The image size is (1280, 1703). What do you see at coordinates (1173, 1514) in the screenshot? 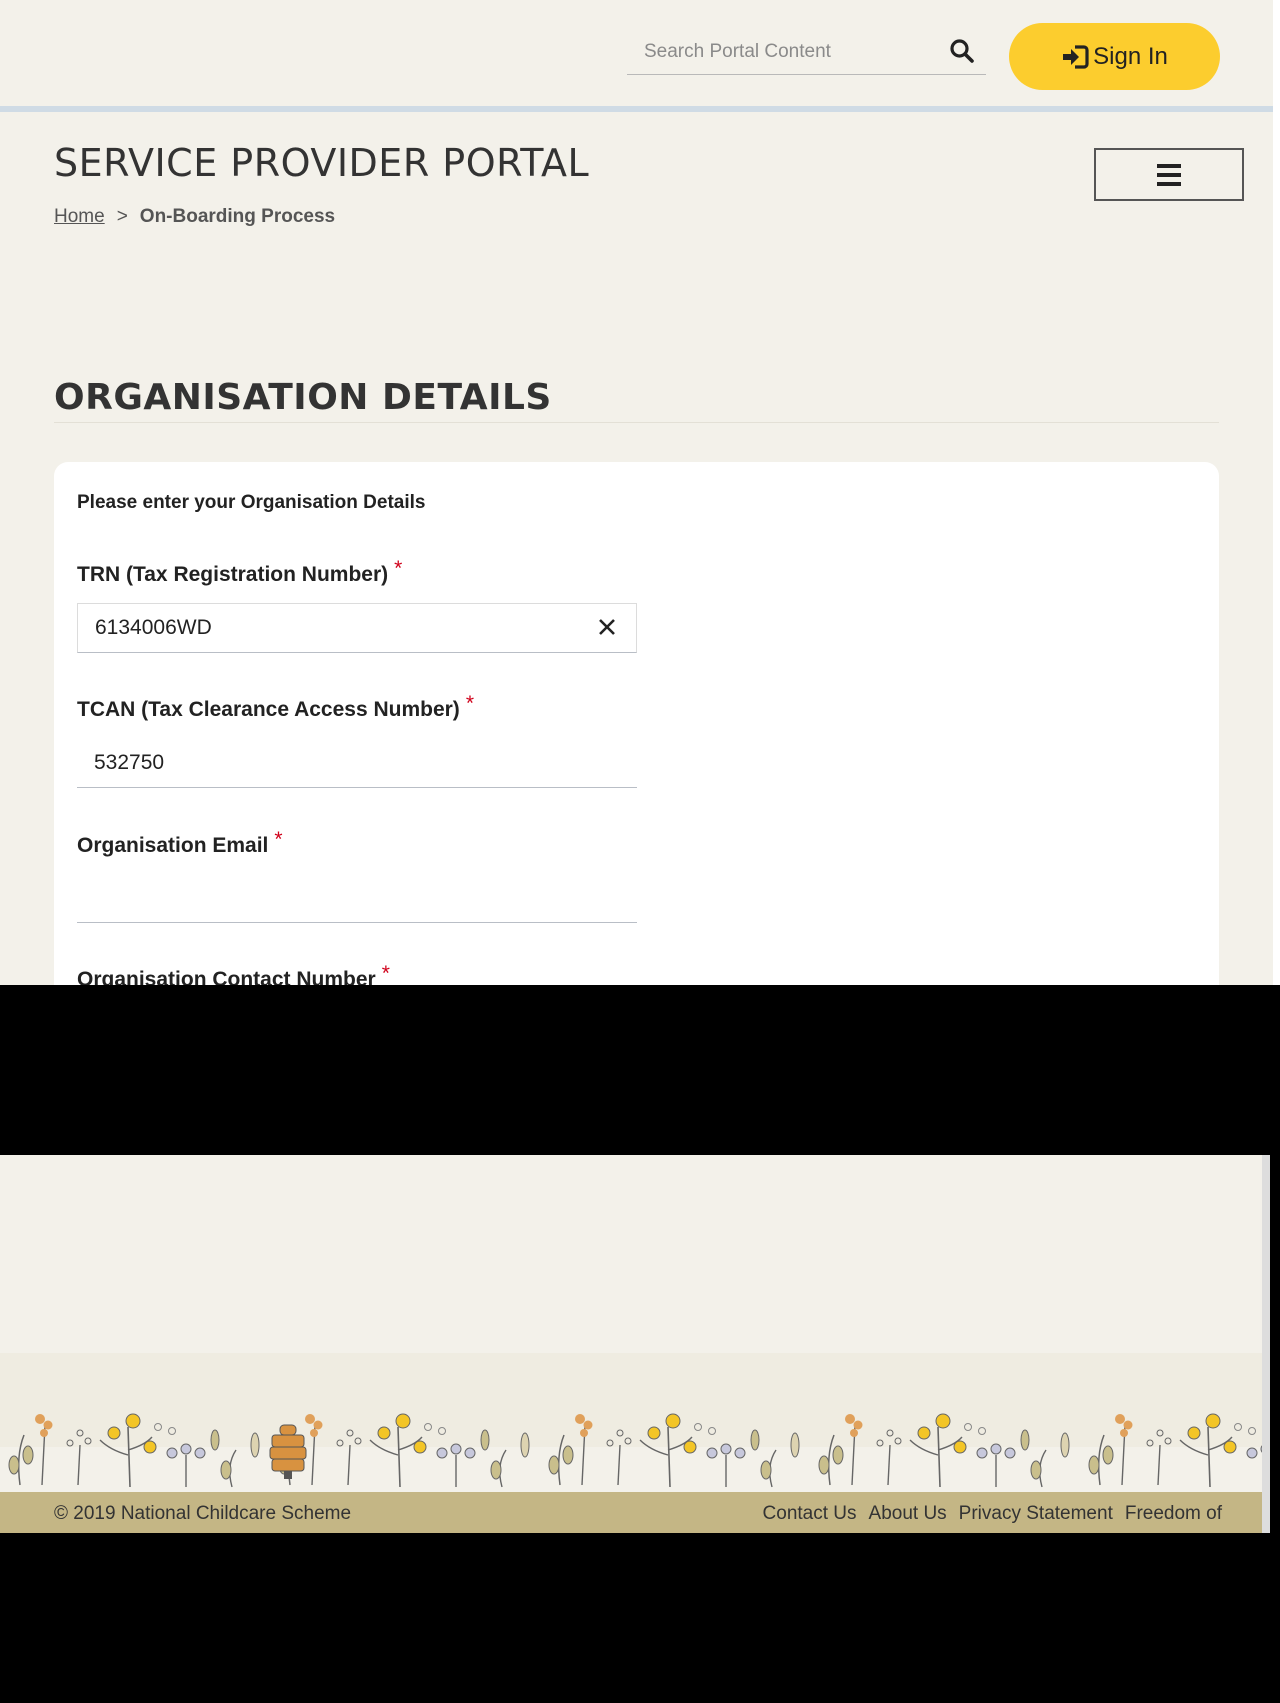
I see `footer-link-freedom-of-information: Freedom of` at bounding box center [1173, 1514].